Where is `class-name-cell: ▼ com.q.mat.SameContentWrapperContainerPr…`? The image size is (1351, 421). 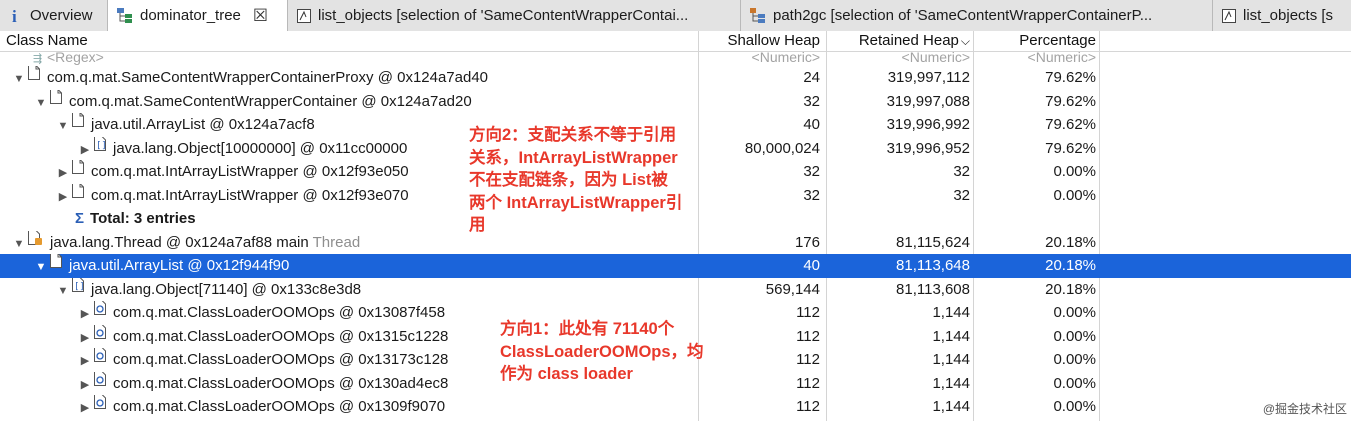
class-name-cell: ▼ com.q.mat.SameContentWrapperContainerPr… is located at coordinates (346, 78).